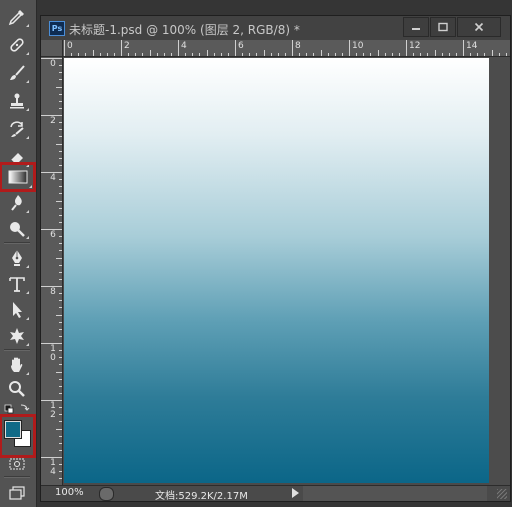 This screenshot has width=512, height=507. I want to click on vertical-scrollbar, so click(499, 271).